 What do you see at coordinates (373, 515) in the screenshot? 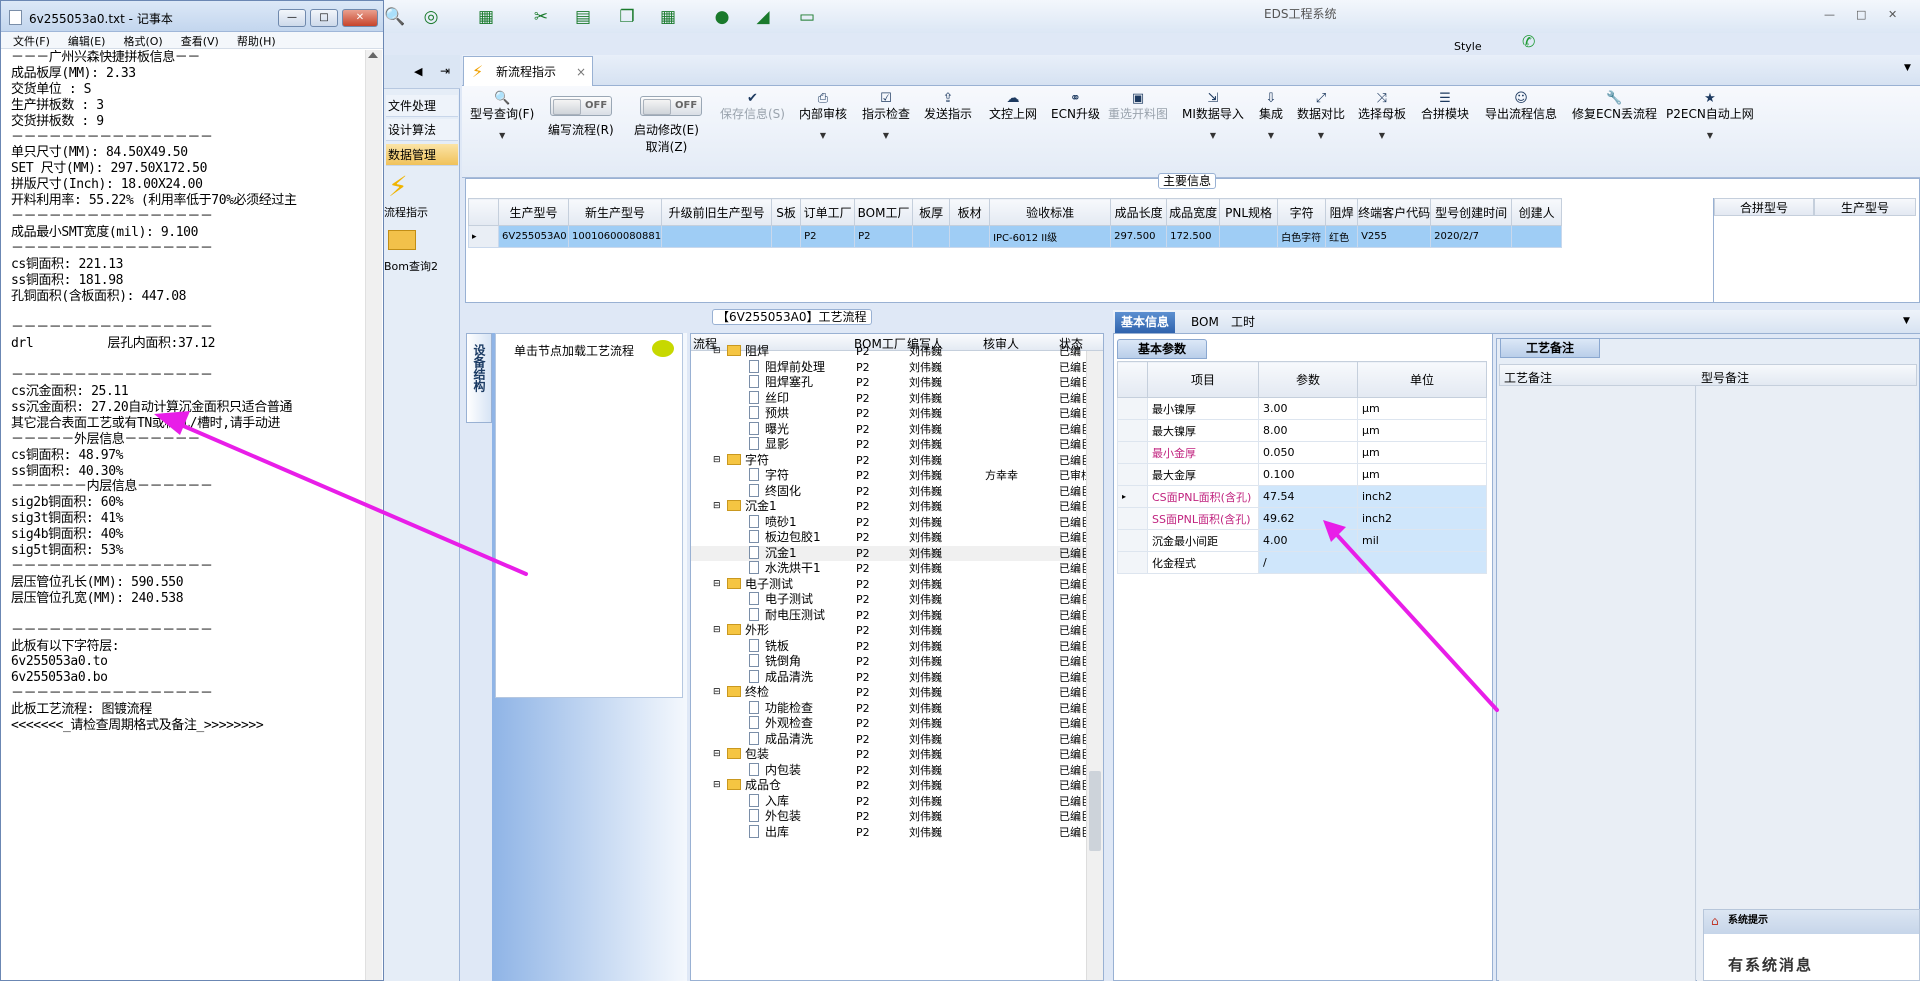
I see `notepad-scrollbar` at bounding box center [373, 515].